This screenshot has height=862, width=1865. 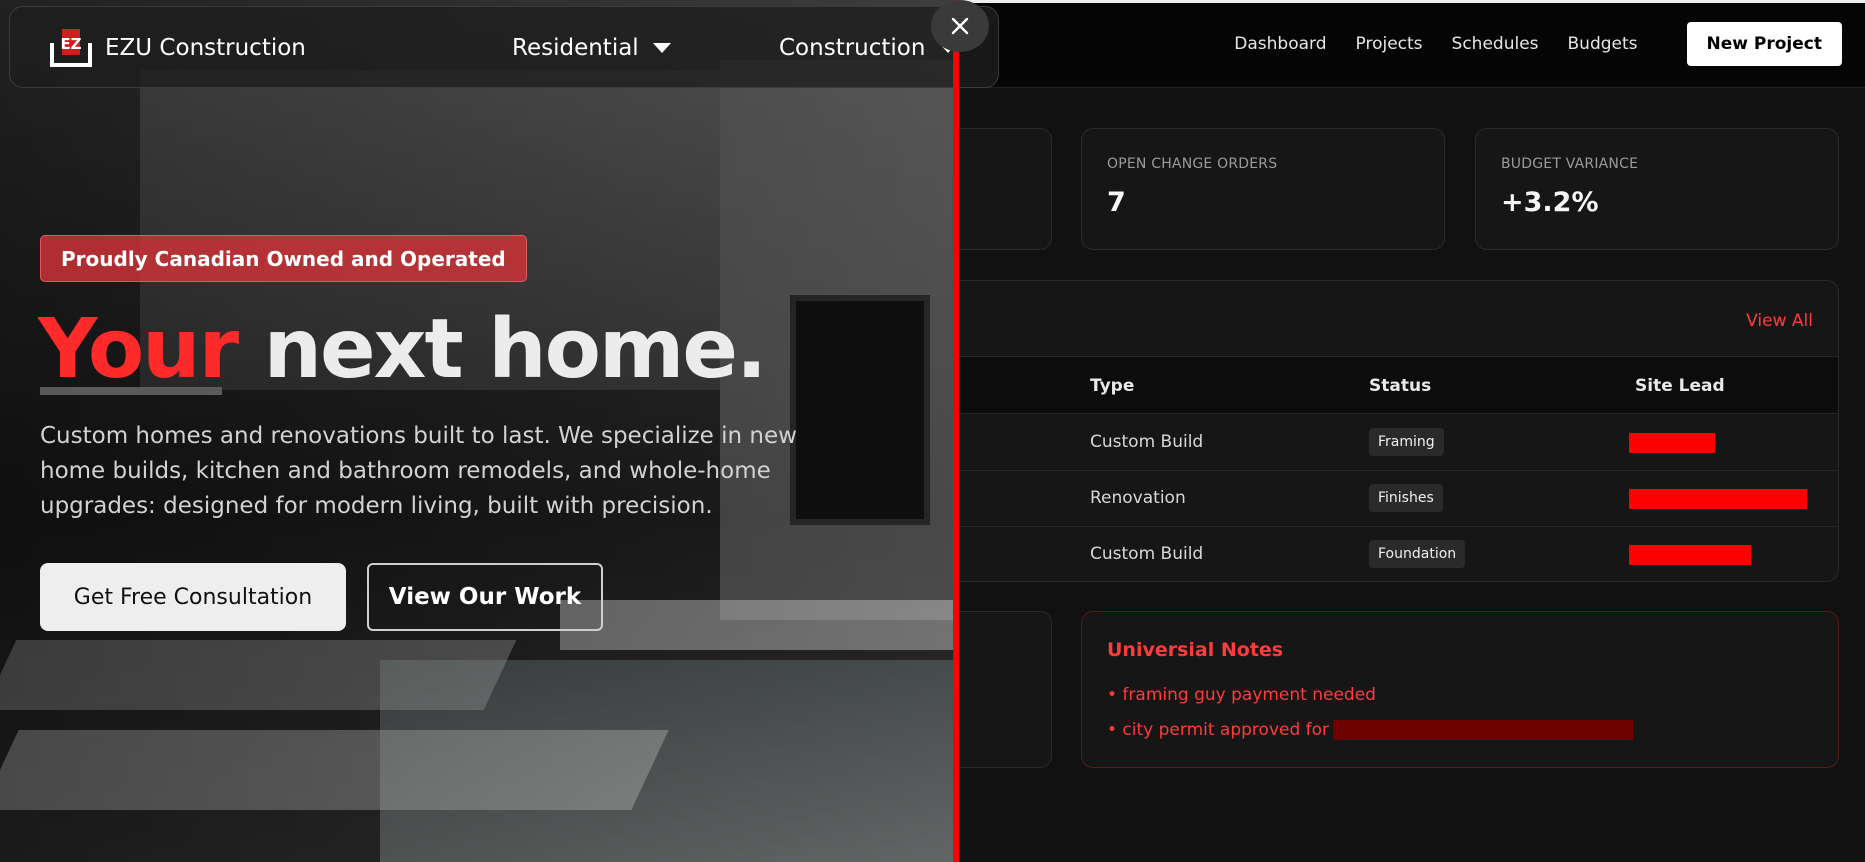 What do you see at coordinates (1400, 386) in the screenshot?
I see `column-header-status: Status` at bounding box center [1400, 386].